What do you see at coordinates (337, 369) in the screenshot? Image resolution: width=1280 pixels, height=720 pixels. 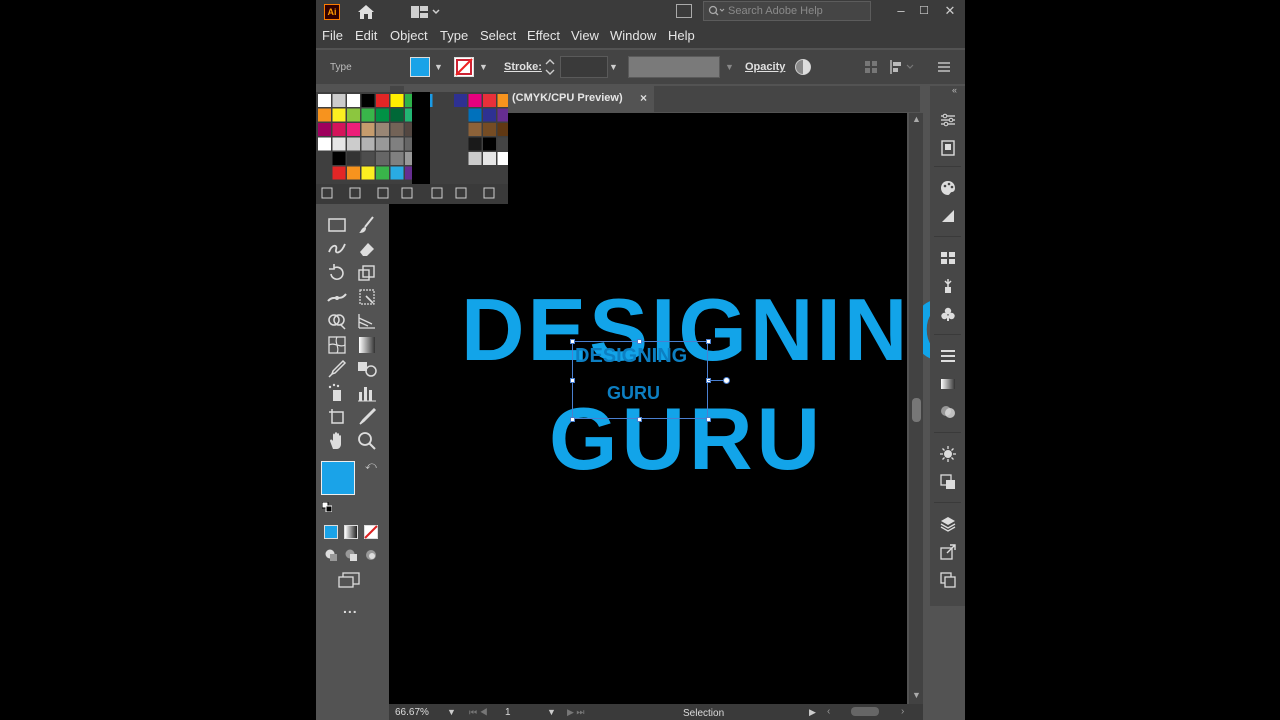 I see `eyedropper-tool-icon` at bounding box center [337, 369].